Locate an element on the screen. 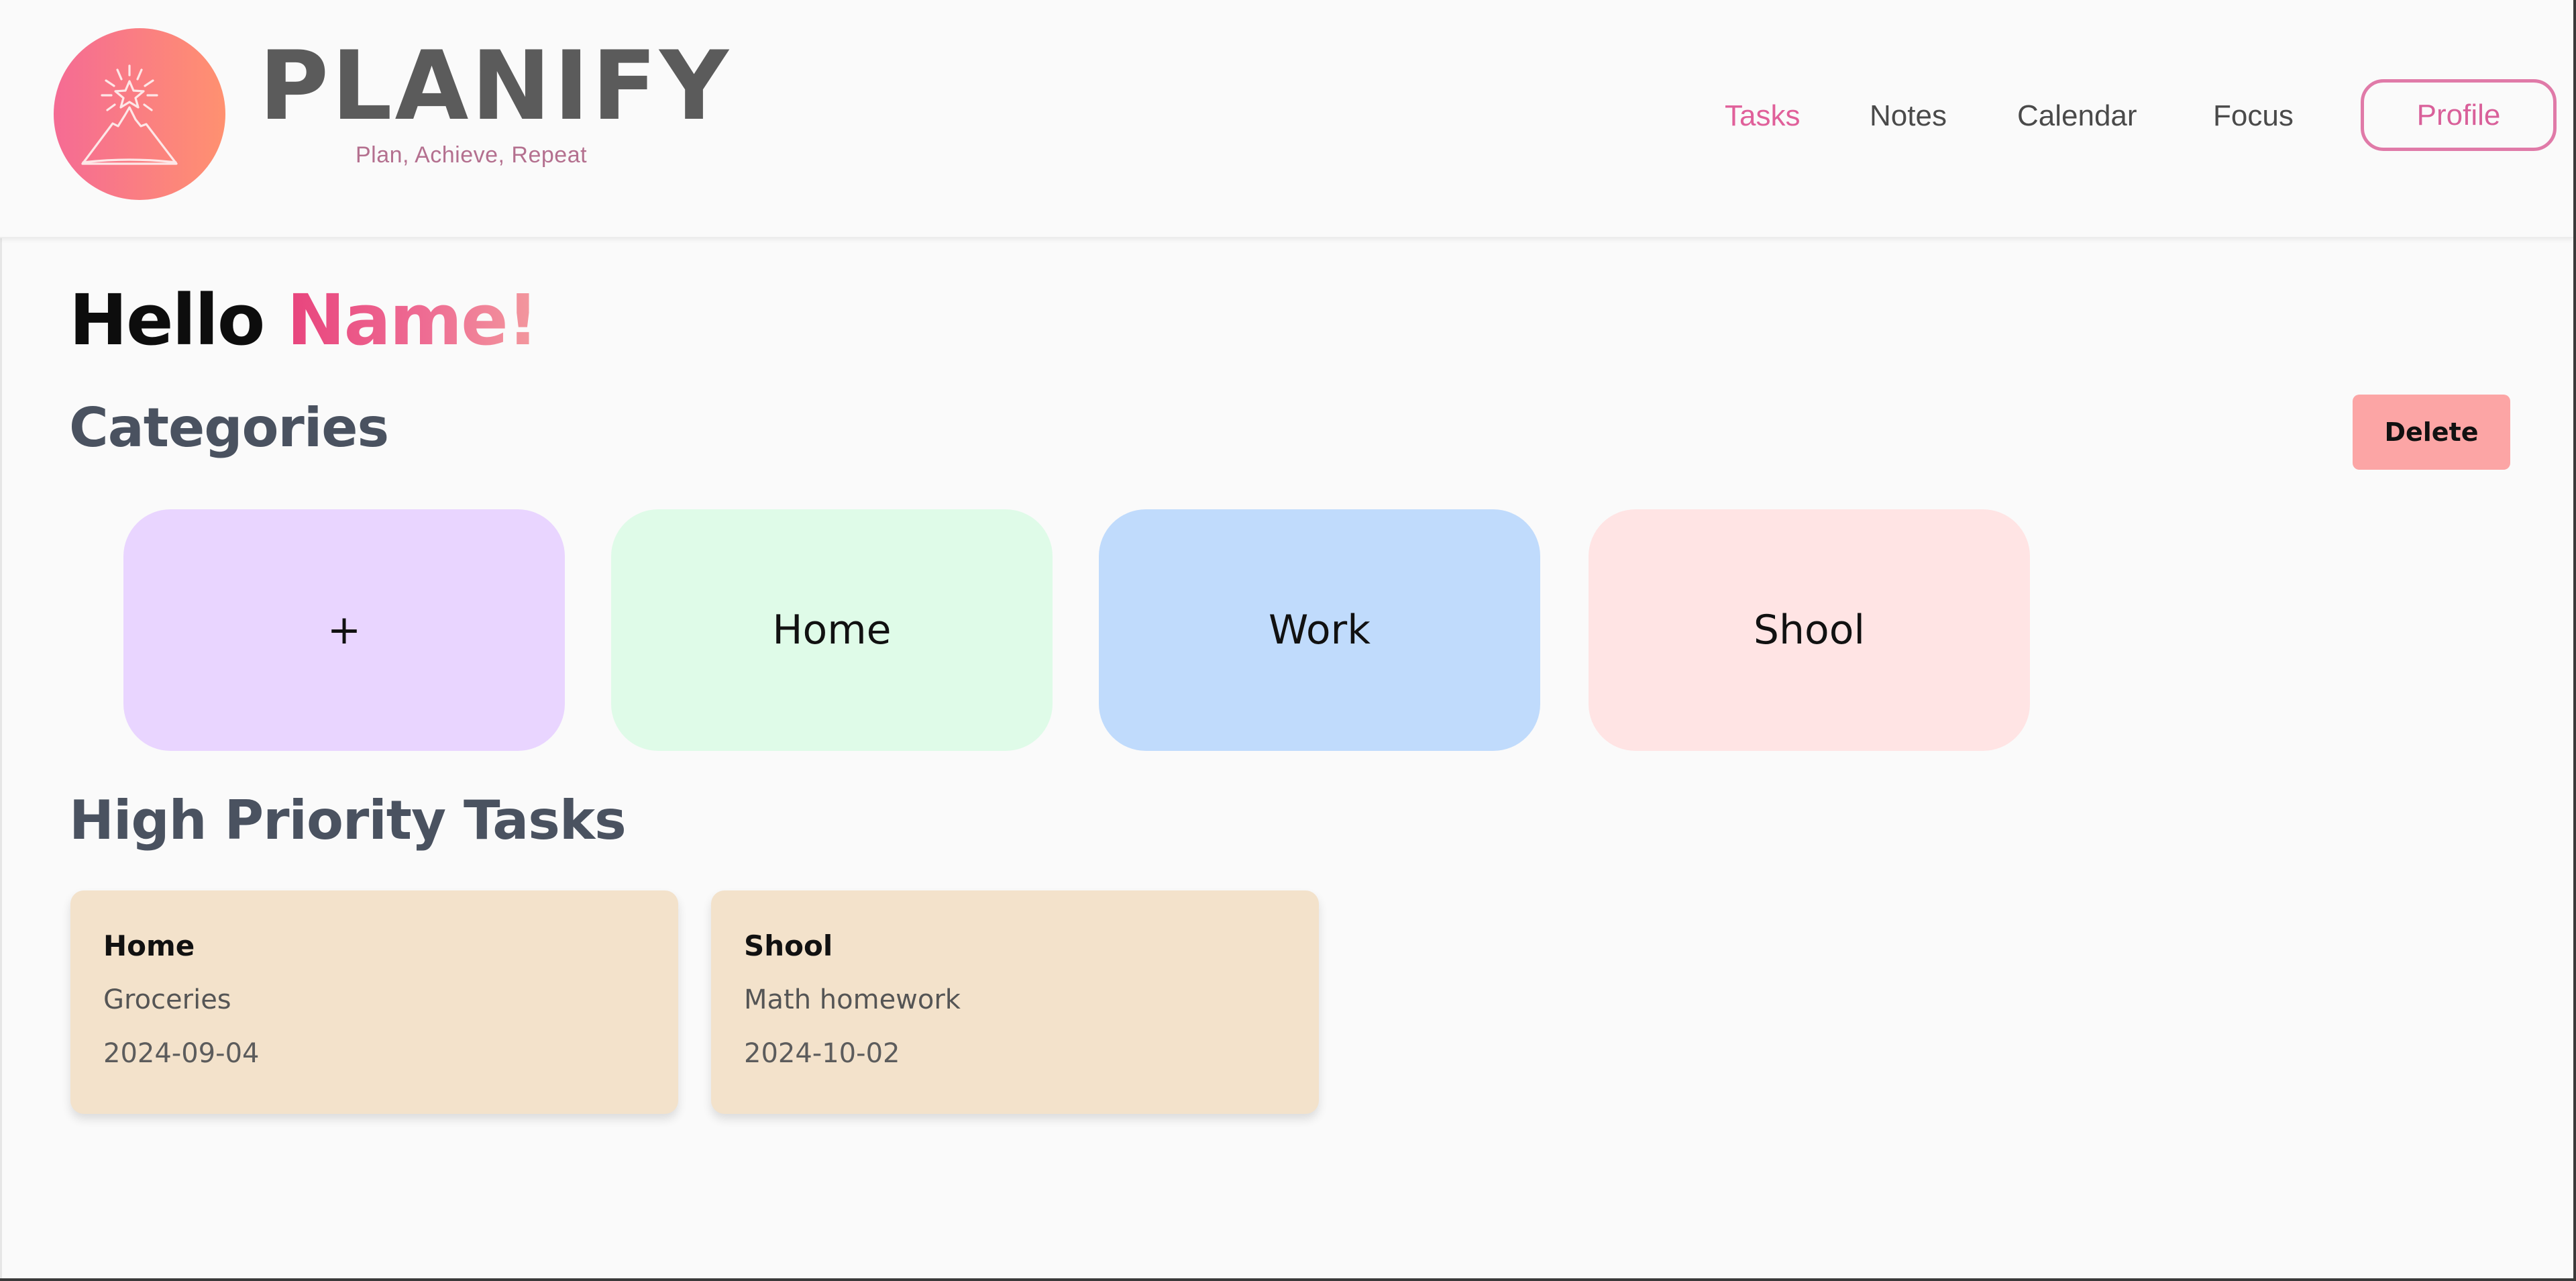  category-label: Work is located at coordinates (1320, 630).